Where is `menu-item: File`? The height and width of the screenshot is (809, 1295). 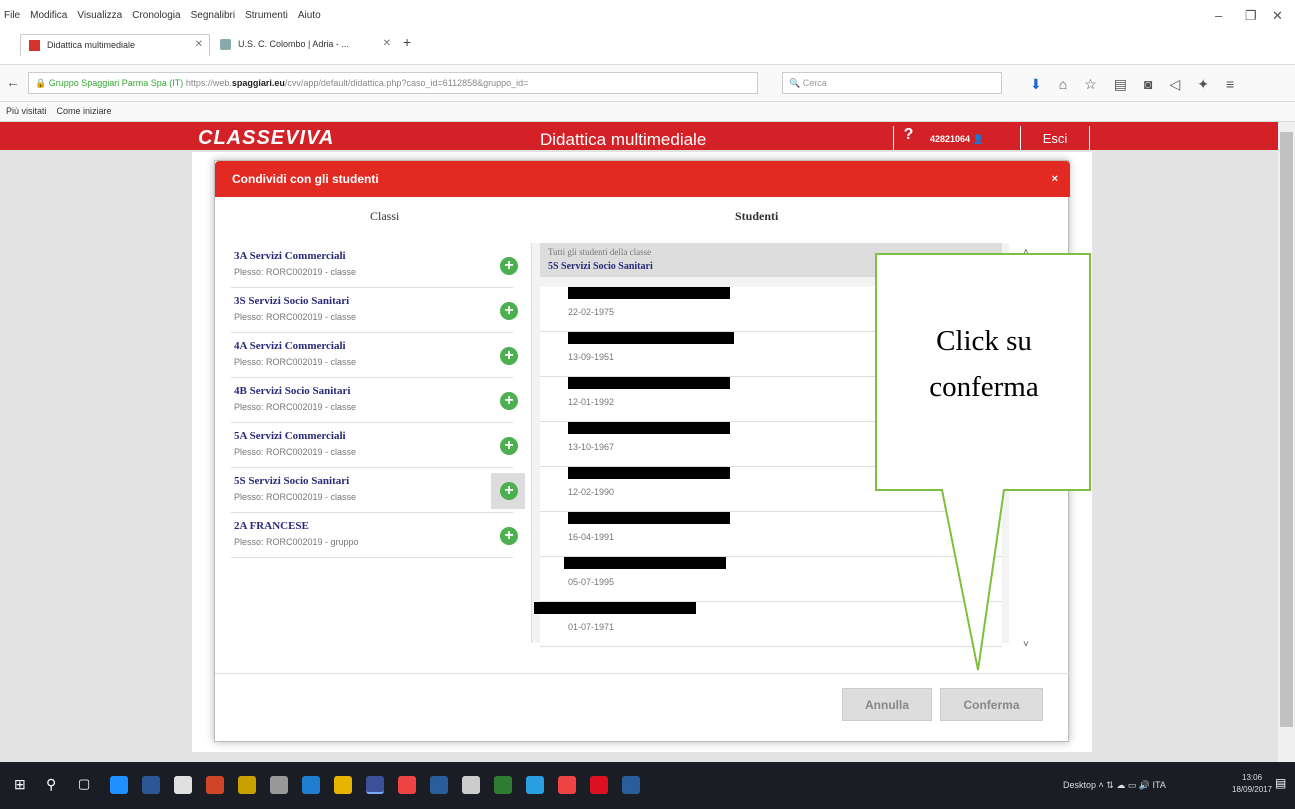 menu-item: File is located at coordinates (12, 15).